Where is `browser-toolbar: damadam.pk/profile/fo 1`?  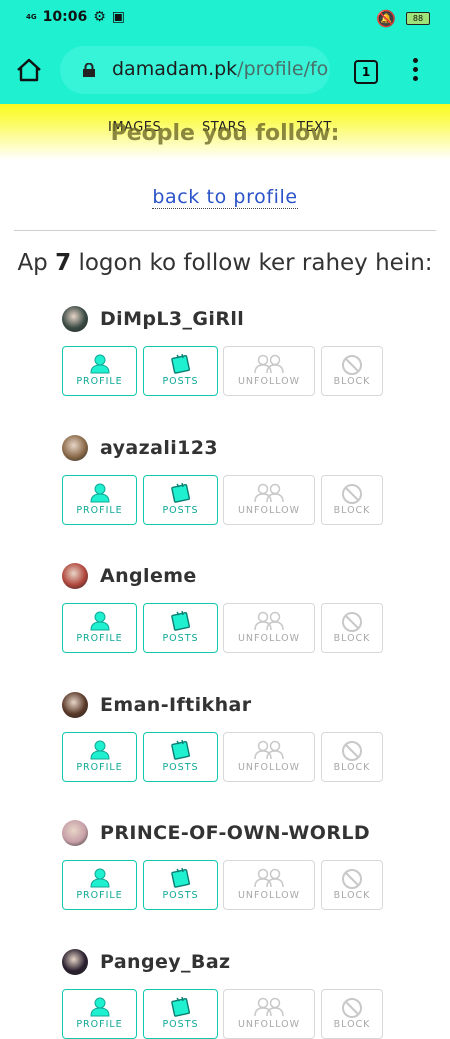
browser-toolbar: damadam.pk/profile/fo 1 is located at coordinates (225, 70).